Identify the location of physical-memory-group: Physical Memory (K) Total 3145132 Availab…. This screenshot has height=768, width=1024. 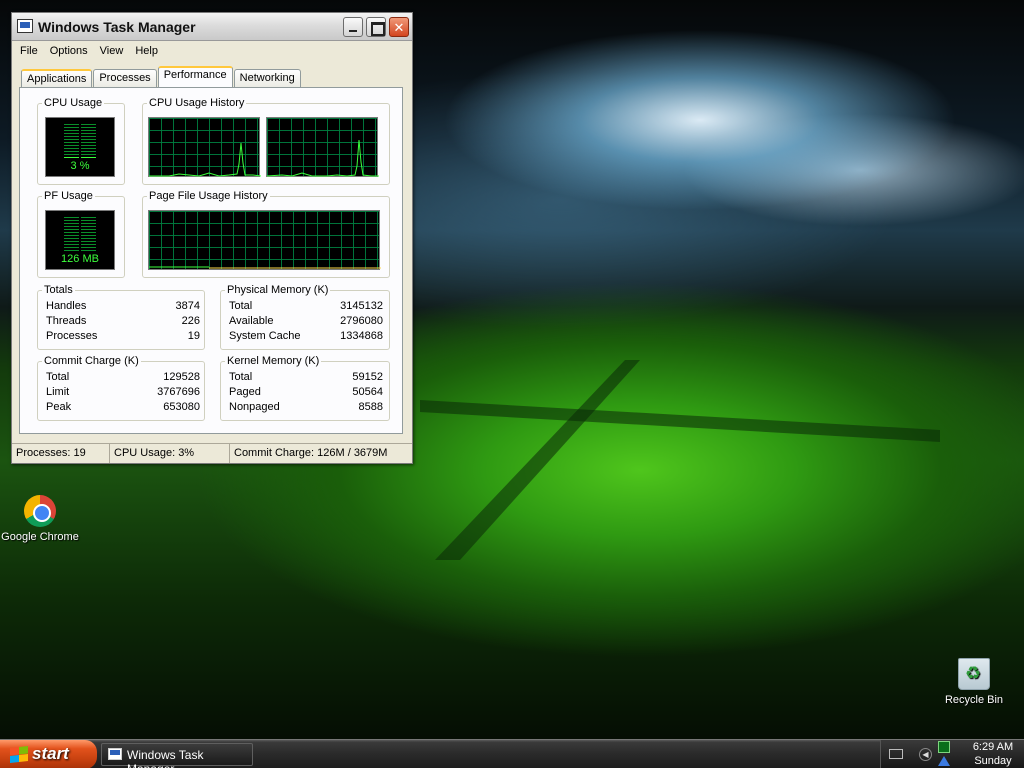
(305, 317).